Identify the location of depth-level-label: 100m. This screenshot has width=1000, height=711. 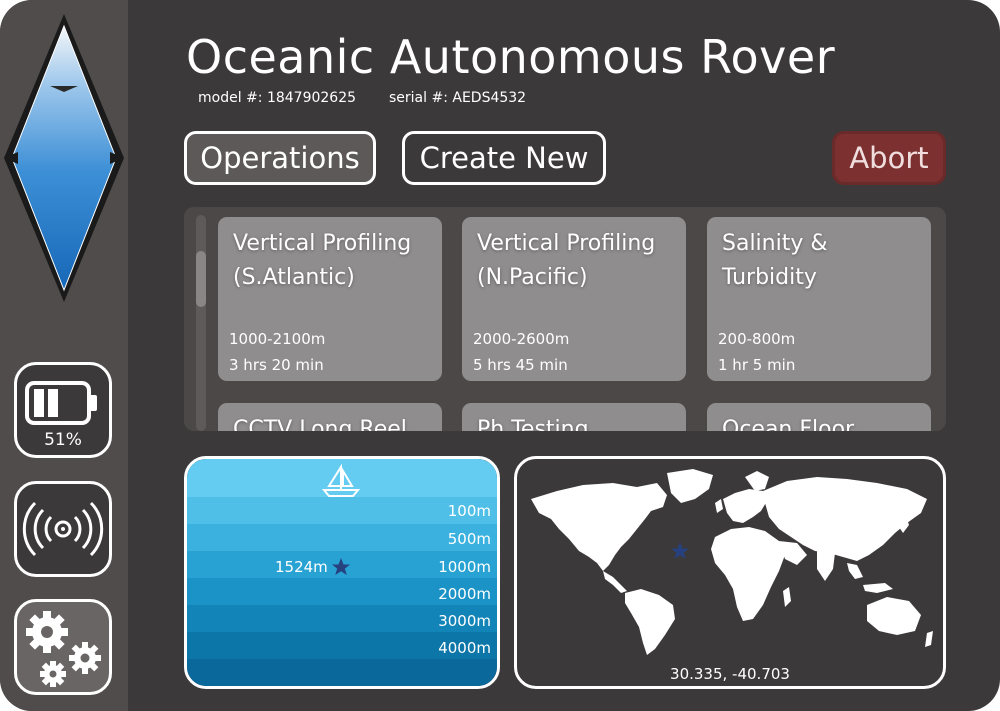
(469, 511).